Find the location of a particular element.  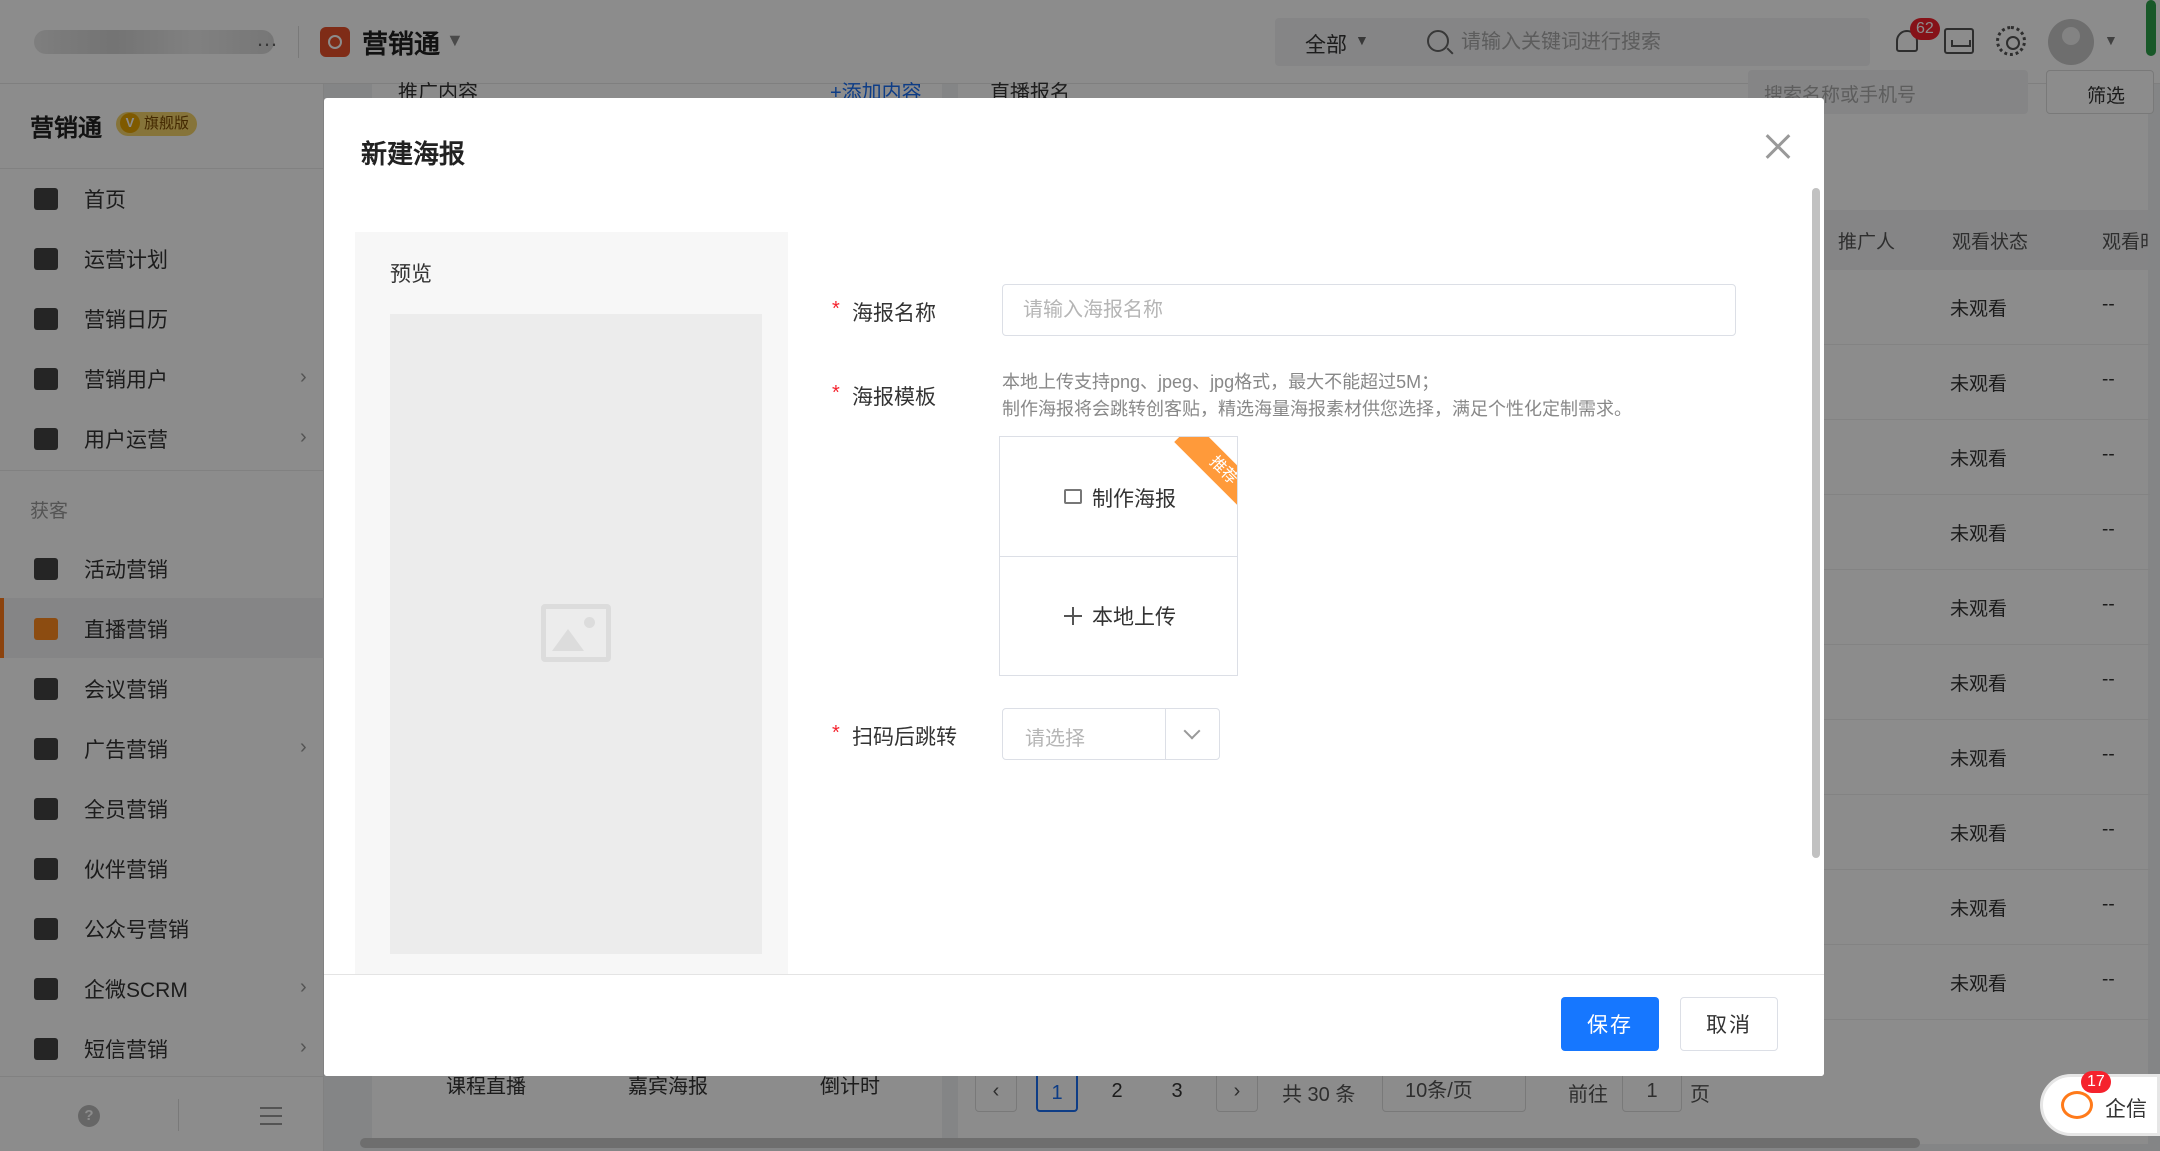

local-upload-option: 本地上传 is located at coordinates (1118, 616).